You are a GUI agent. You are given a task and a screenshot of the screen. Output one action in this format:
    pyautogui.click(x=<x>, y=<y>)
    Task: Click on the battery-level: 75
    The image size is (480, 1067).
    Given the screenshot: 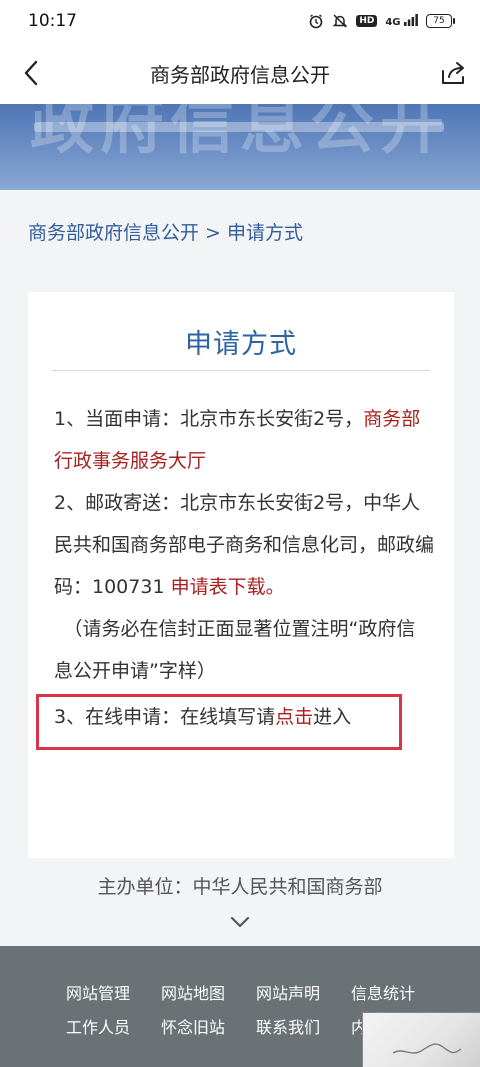 What is the action you would take?
    pyautogui.click(x=439, y=21)
    